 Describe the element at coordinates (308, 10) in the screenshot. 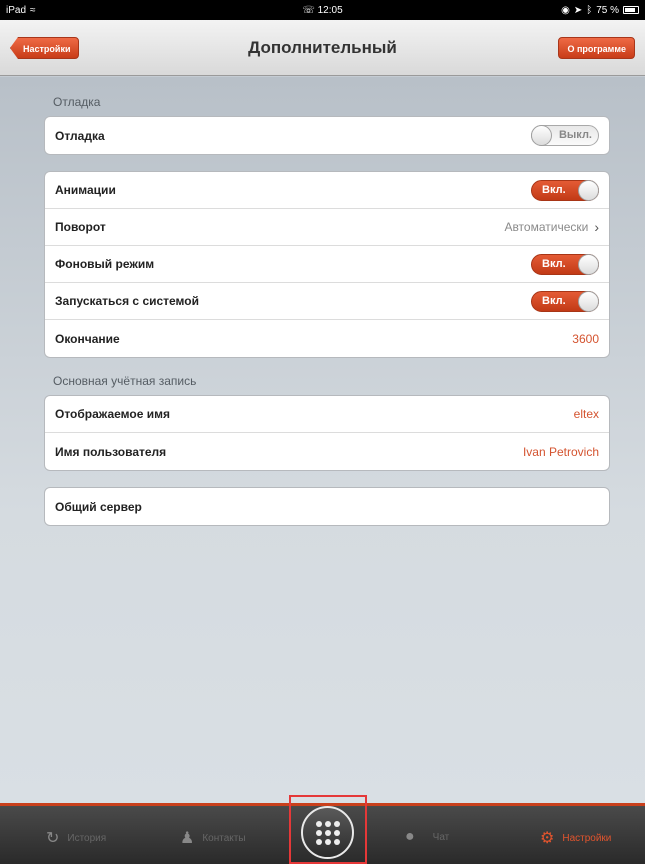

I see `phone-icon: ☏` at that location.